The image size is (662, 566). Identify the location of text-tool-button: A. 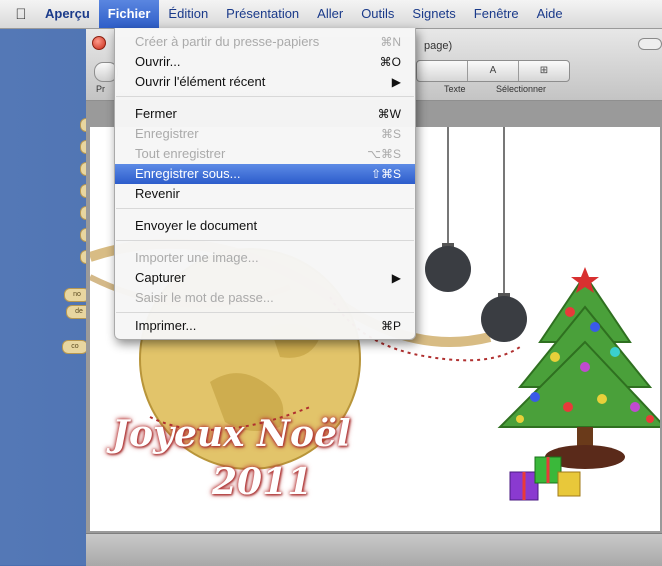
(493, 71).